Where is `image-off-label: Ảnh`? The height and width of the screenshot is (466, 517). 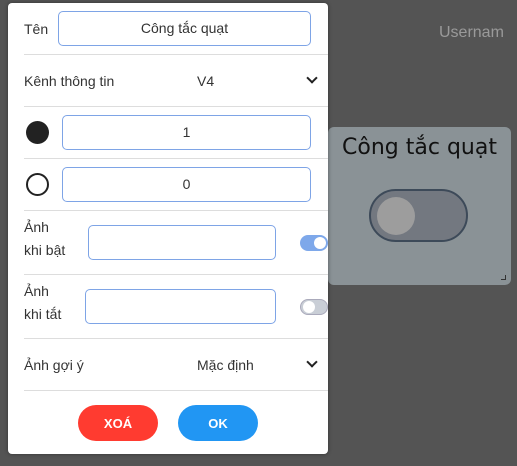 image-off-label: Ảnh is located at coordinates (36, 291).